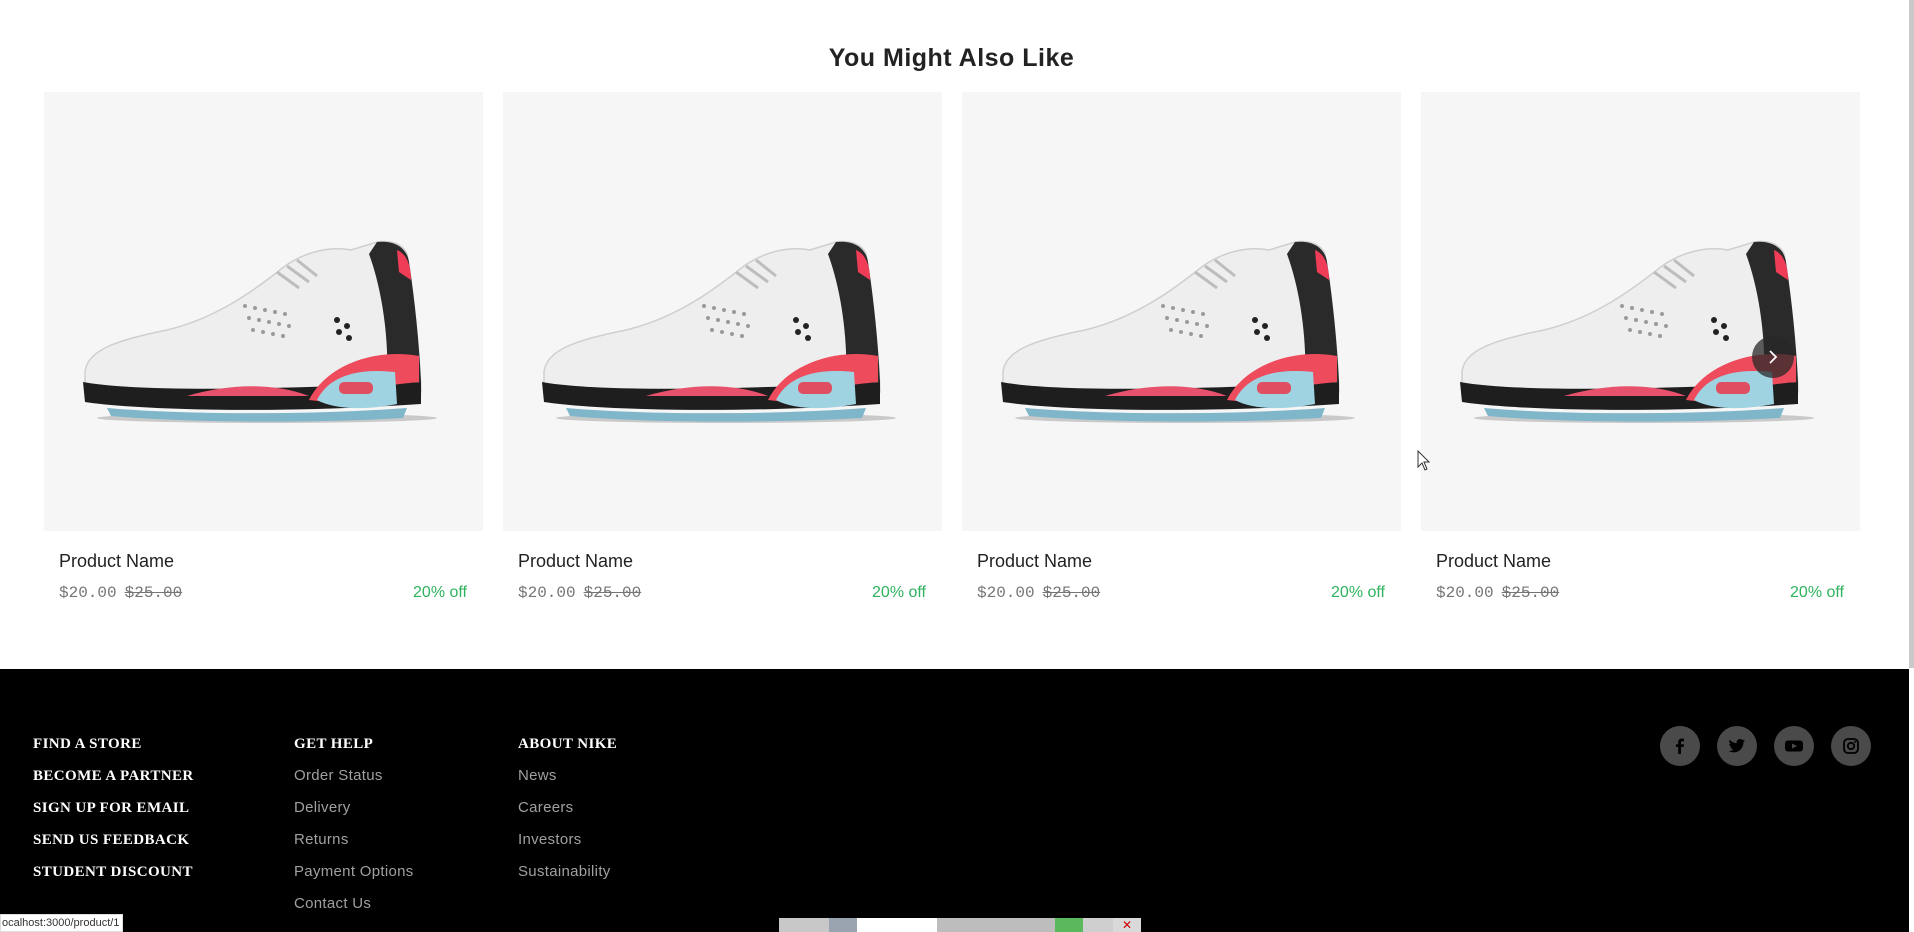 Image resolution: width=1914 pixels, height=932 pixels. I want to click on footer-link-send-feedback: SEND US FEEDBACK, so click(113, 840).